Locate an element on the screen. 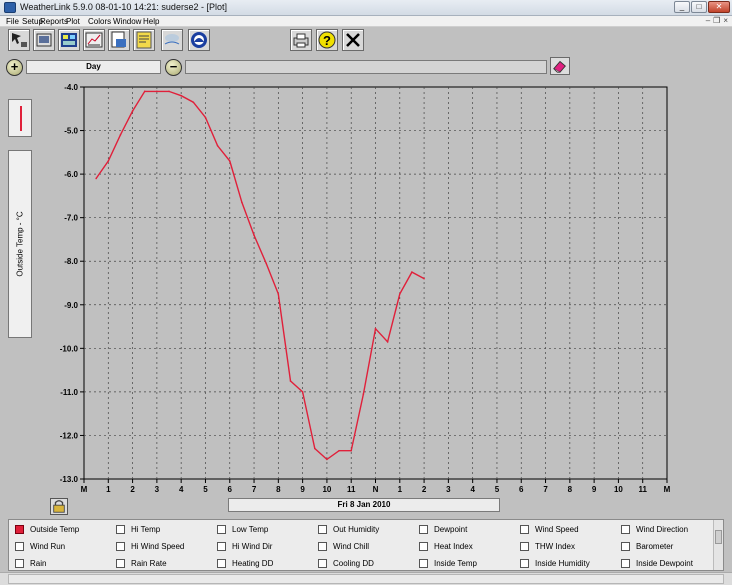 This screenshot has height=585, width=732. x-tick-label: 1 is located at coordinates (108, 489).